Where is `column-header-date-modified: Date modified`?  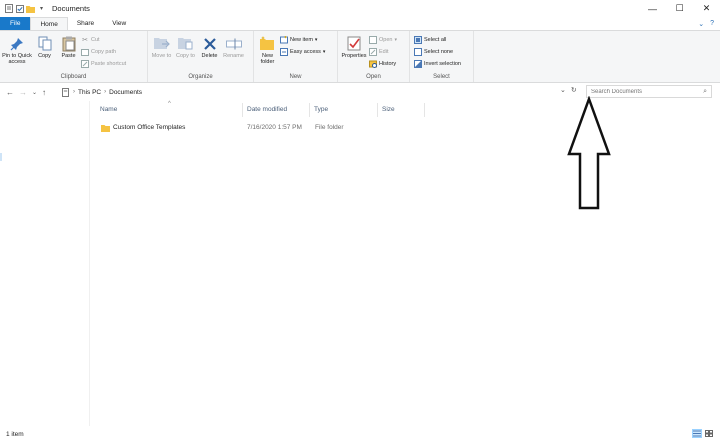
column-header-date-modified: Date modified is located at coordinates (267, 109).